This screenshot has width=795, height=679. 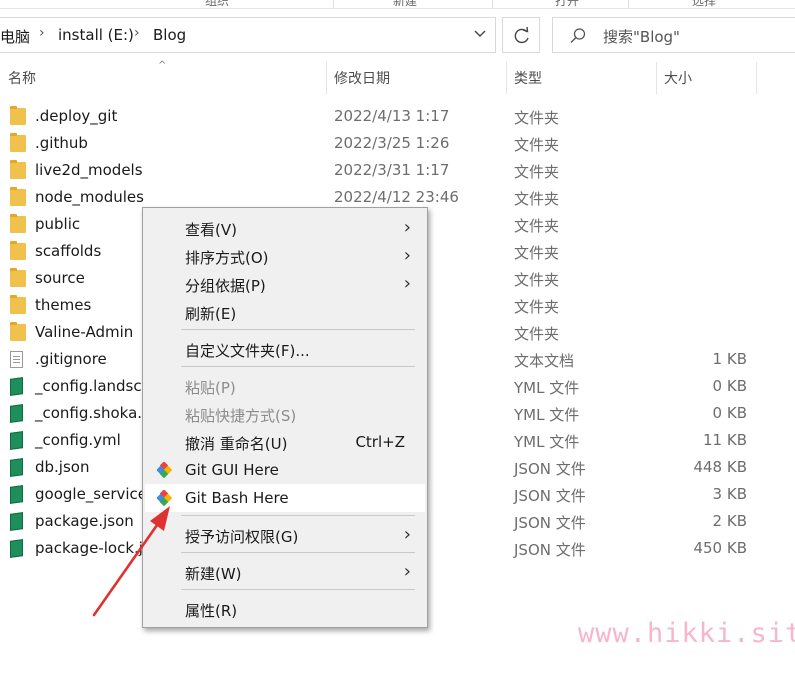 What do you see at coordinates (213, 574) in the screenshot?
I see `menu-item-label: 新建(W)` at bounding box center [213, 574].